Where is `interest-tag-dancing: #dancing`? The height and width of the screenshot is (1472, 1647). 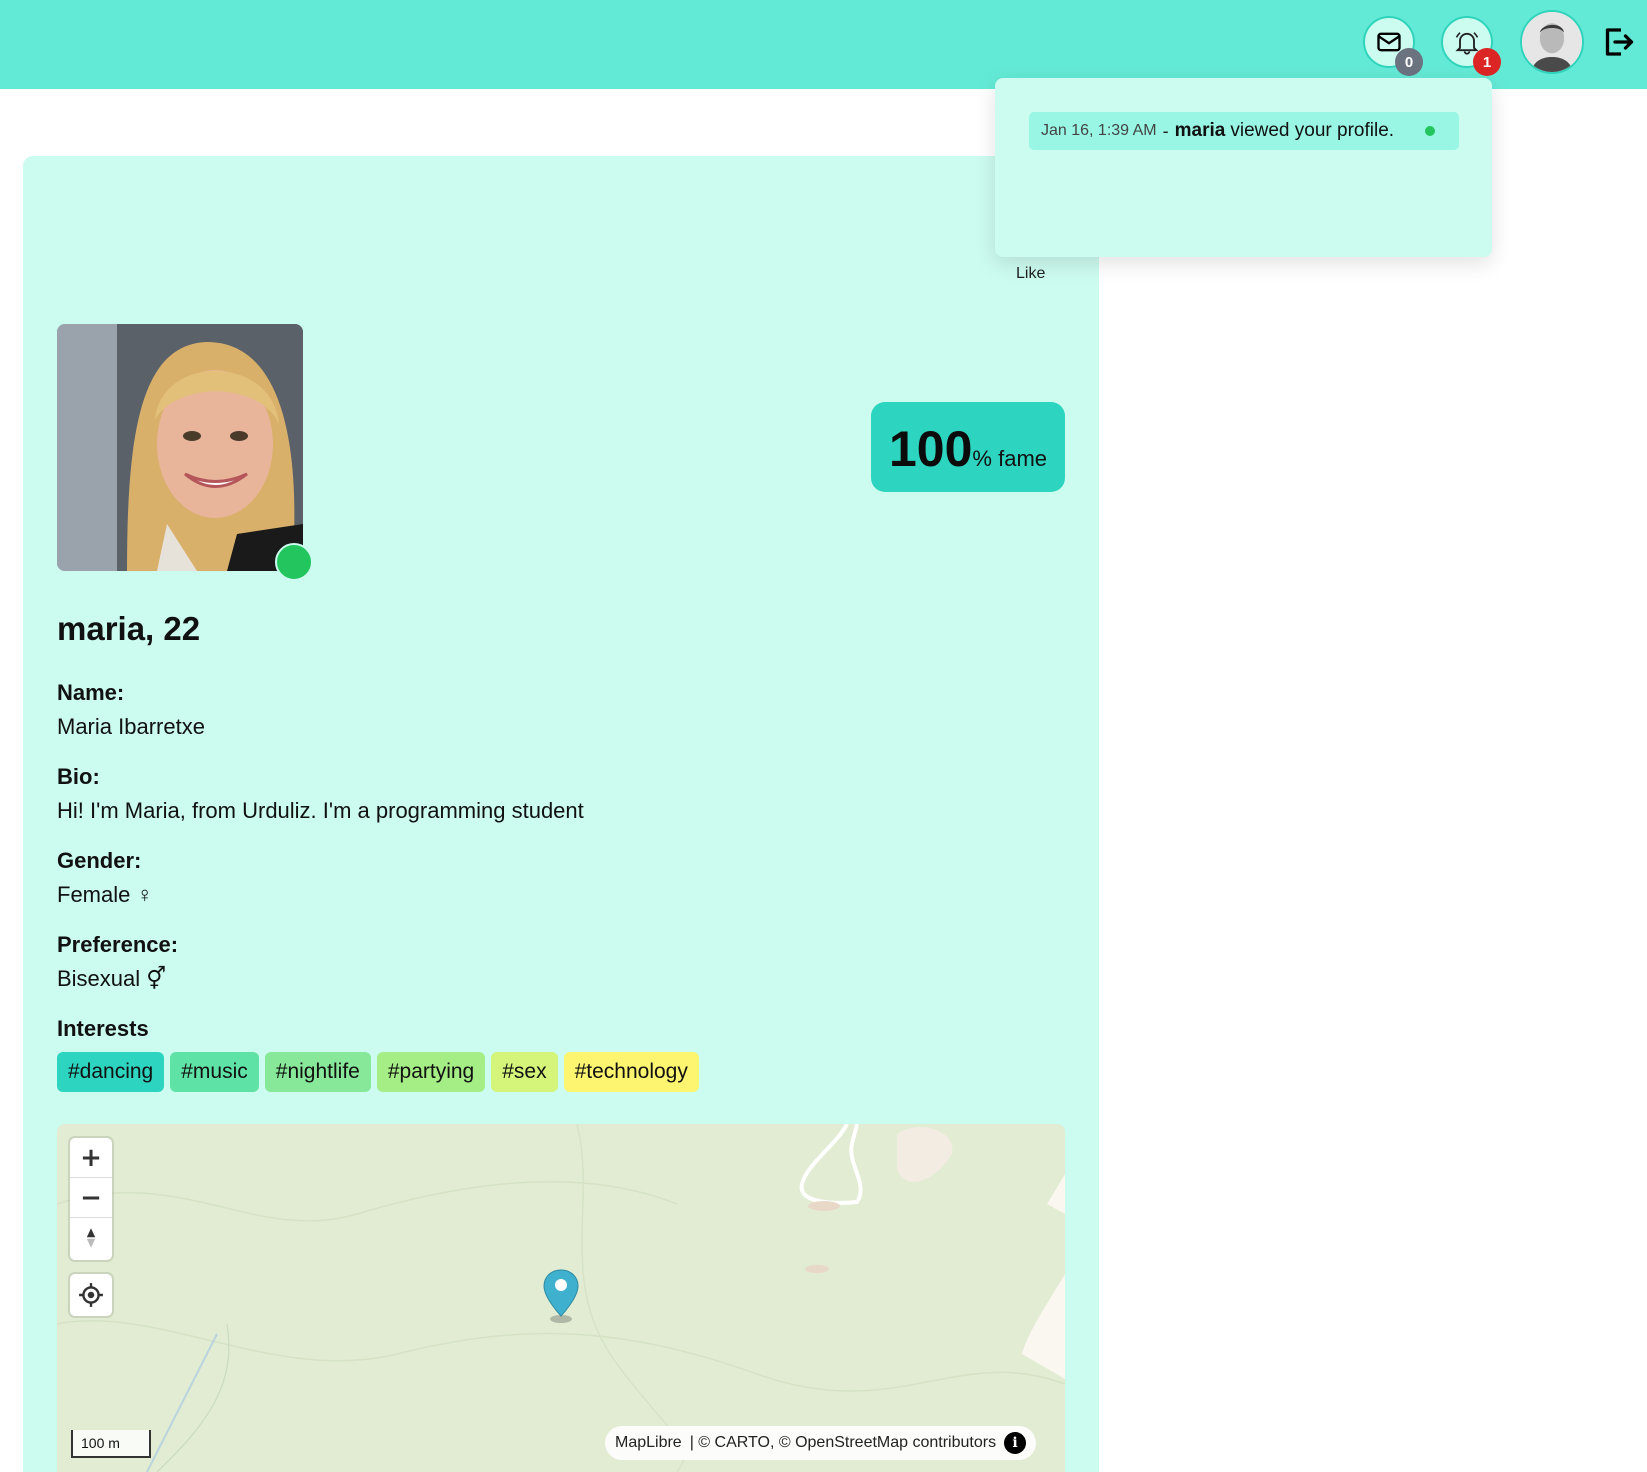 interest-tag-dancing: #dancing is located at coordinates (111, 1072).